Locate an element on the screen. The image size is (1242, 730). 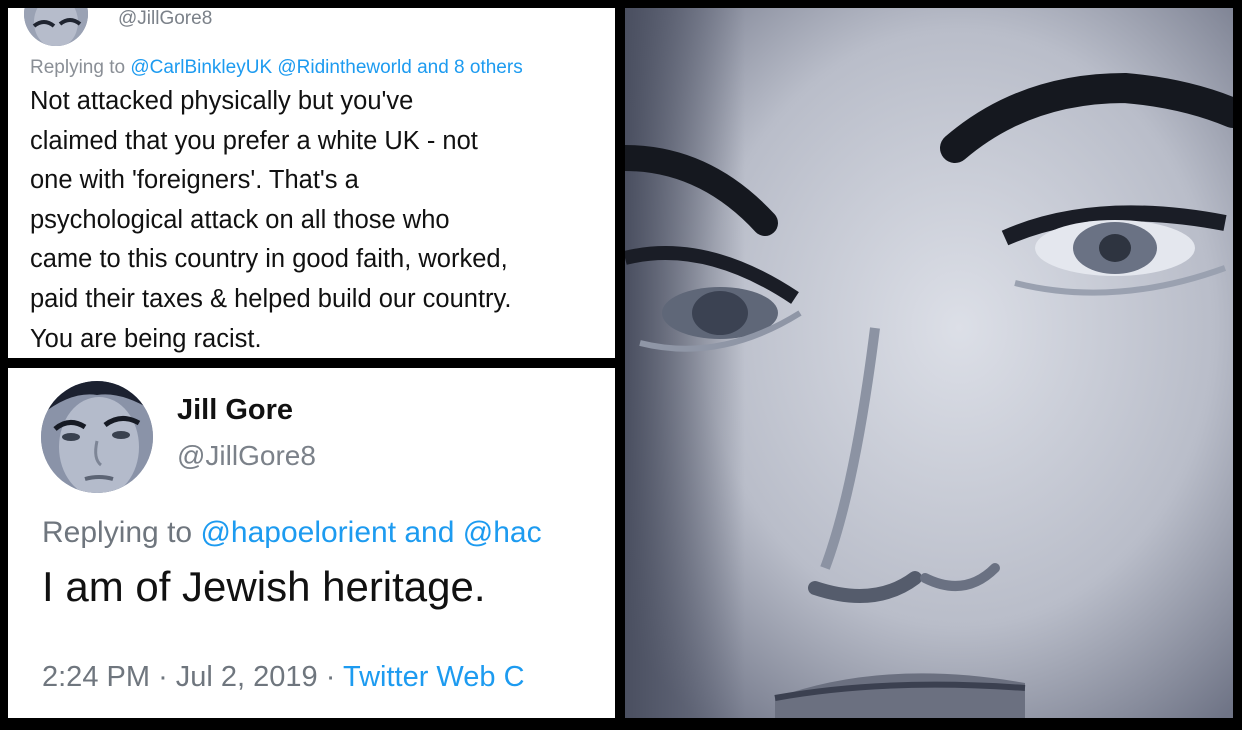
tweet-text-line: You are being racist. is located at coordinates (146, 338).